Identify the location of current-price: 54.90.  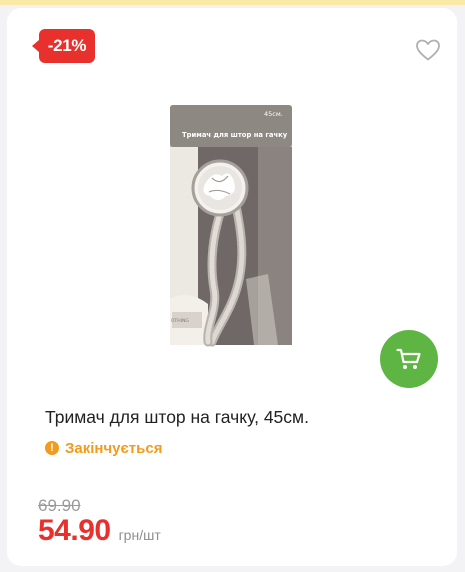
(74, 530).